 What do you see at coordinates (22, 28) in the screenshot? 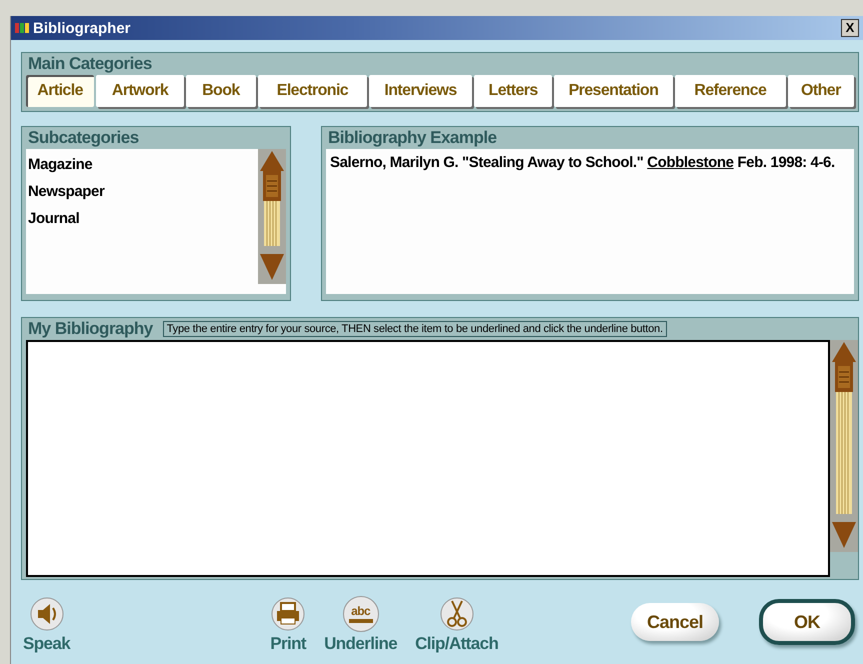
I see `app-logo-icon` at bounding box center [22, 28].